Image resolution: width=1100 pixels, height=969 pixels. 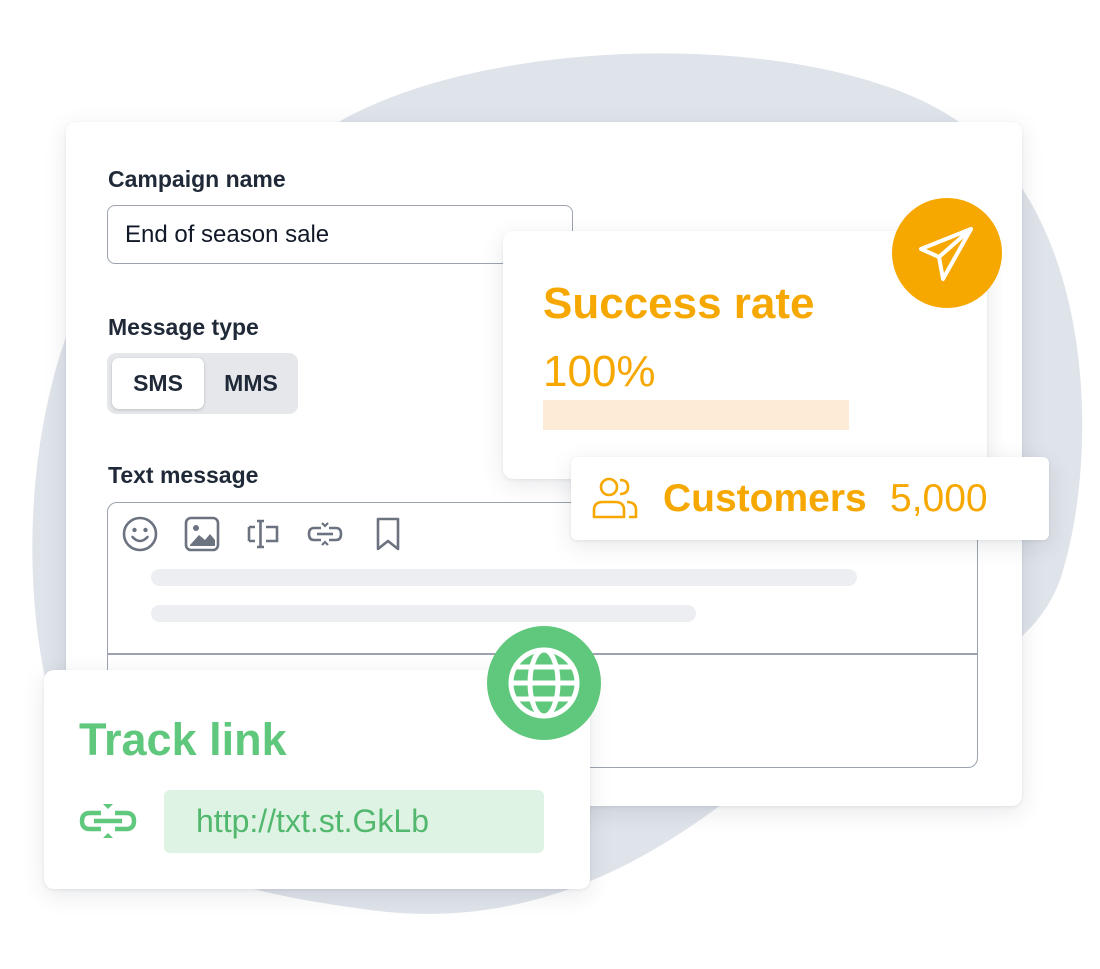 What do you see at coordinates (947, 253) in the screenshot?
I see `paper-plane-icon` at bounding box center [947, 253].